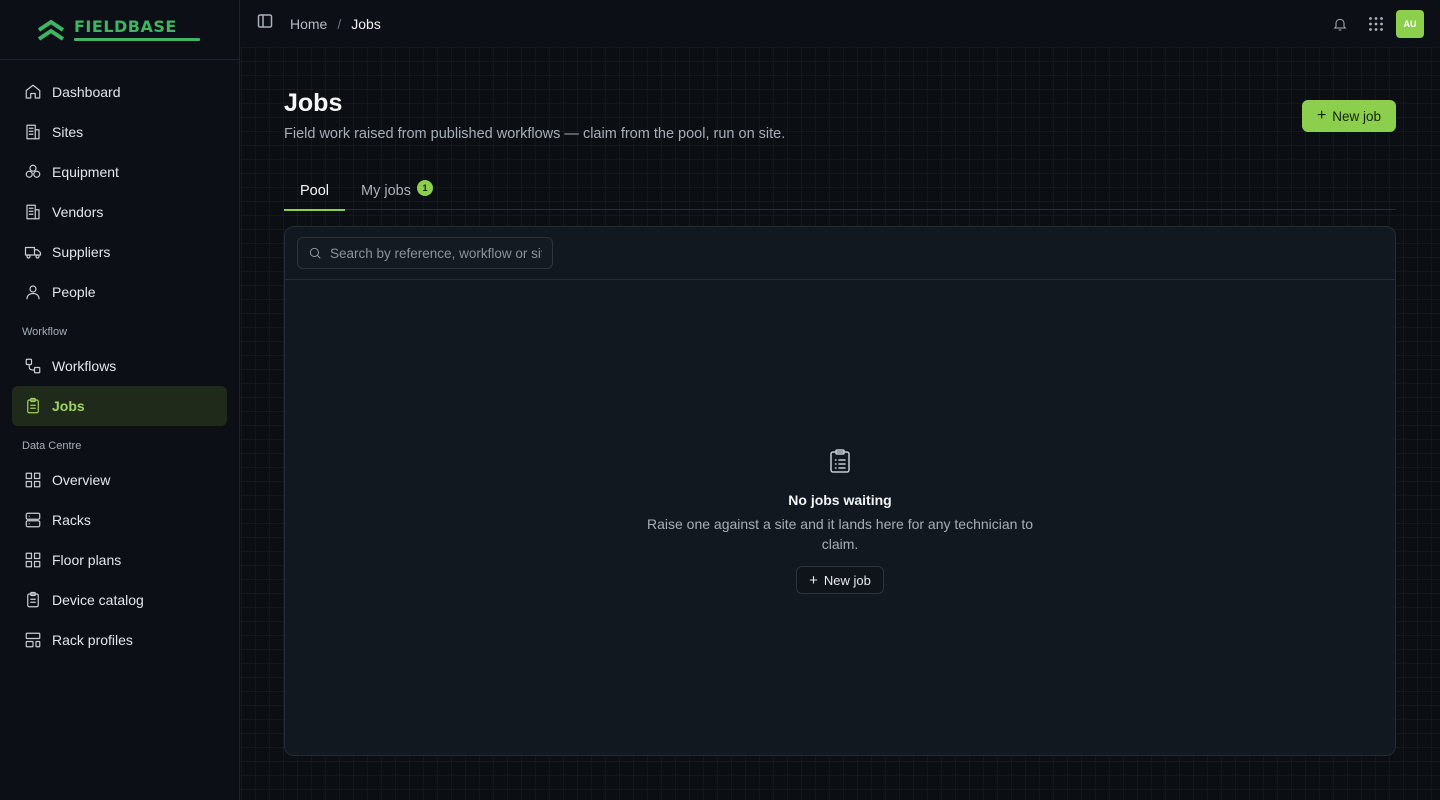 The image size is (1440, 800). What do you see at coordinates (125, 26) in the screenshot?
I see `brand-name: FIELDBASE` at bounding box center [125, 26].